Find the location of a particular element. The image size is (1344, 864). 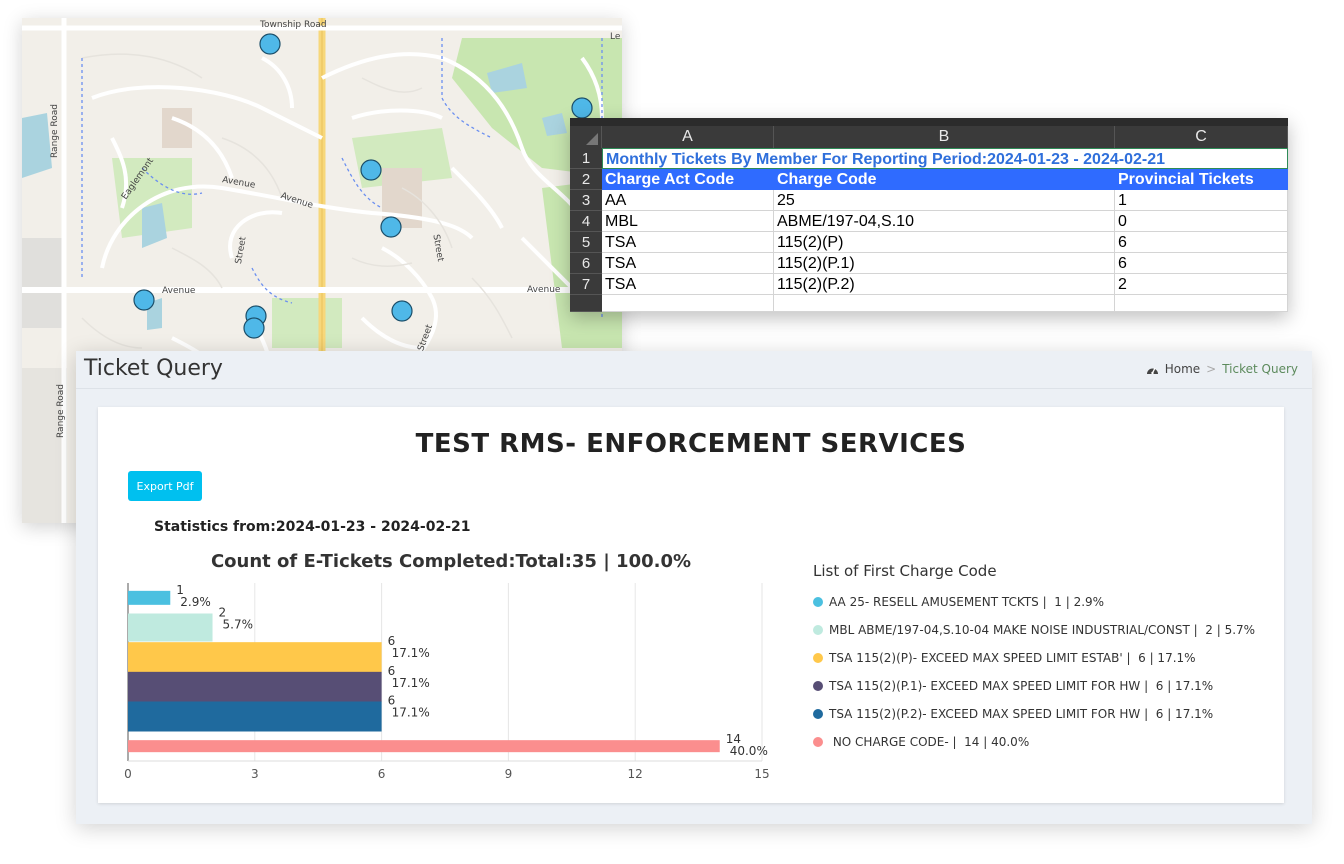

sheet-cell: 115(2)(P.2) is located at coordinates (944, 284).